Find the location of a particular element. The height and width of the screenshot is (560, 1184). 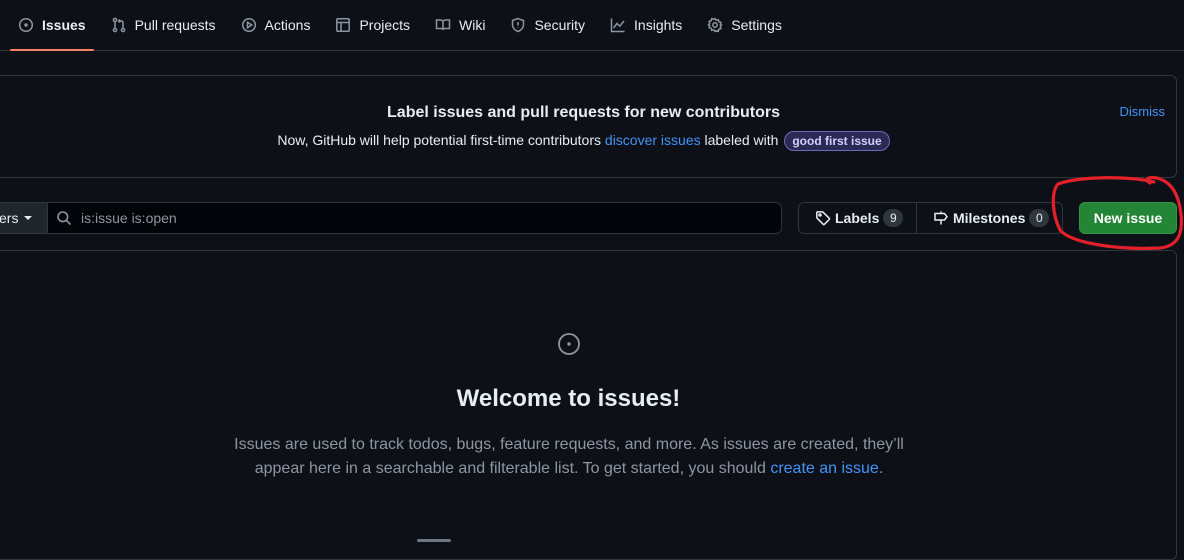

milestones-label: Milestones is located at coordinates (989, 218).